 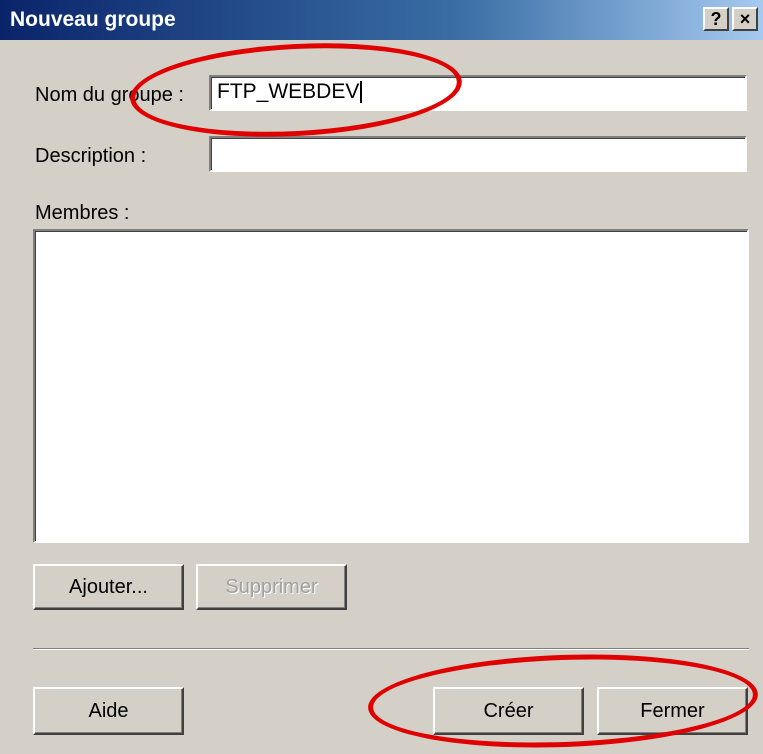 I want to click on help-button: Aide, so click(x=108, y=711).